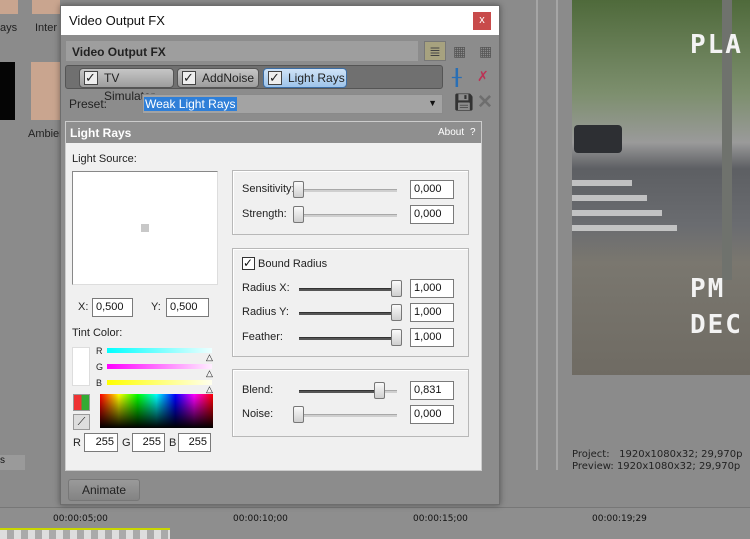 This screenshot has width=750, height=539. I want to click on light-source-pad, so click(145, 228).